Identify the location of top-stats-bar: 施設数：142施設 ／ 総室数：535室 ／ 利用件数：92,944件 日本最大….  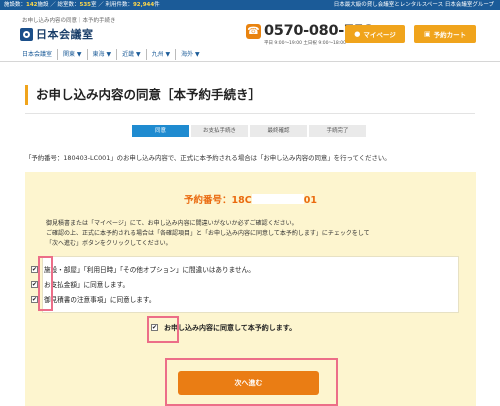
(250, 5).